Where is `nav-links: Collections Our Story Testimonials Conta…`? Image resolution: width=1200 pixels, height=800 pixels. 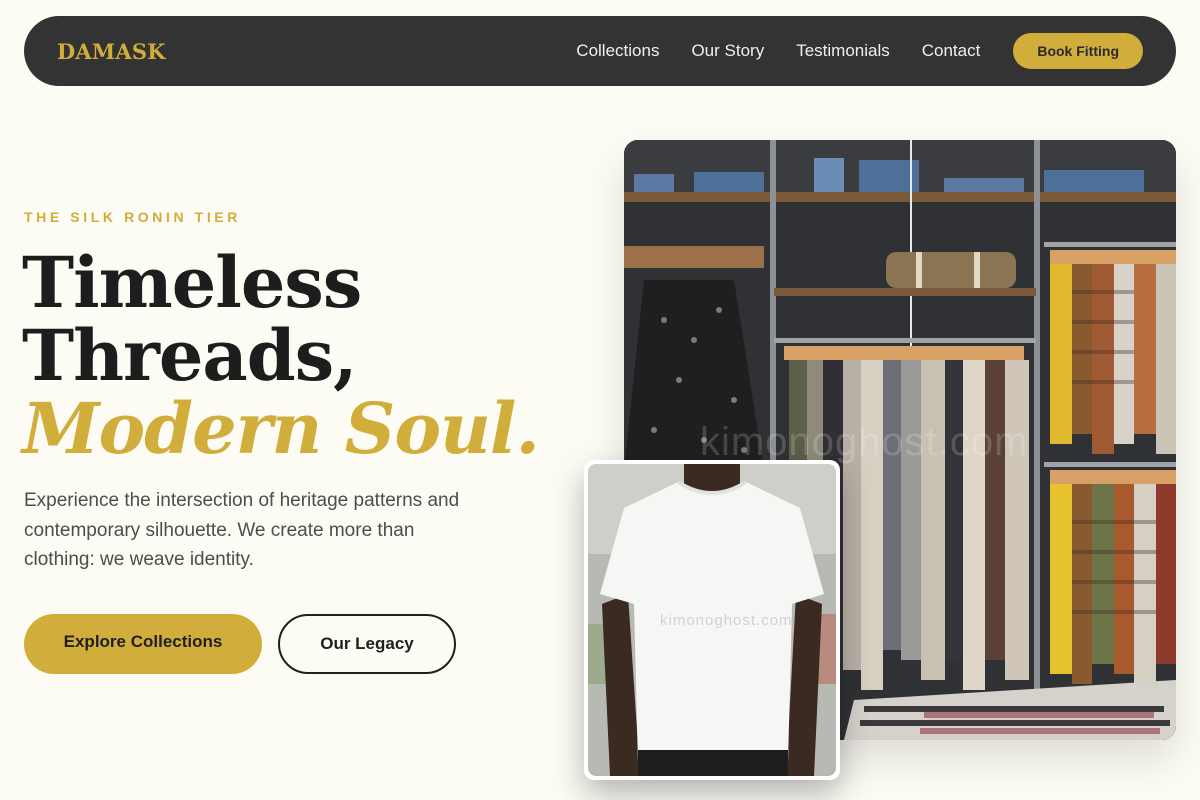
nav-links: Collections Our Story Testimonials Conta… is located at coordinates (859, 51).